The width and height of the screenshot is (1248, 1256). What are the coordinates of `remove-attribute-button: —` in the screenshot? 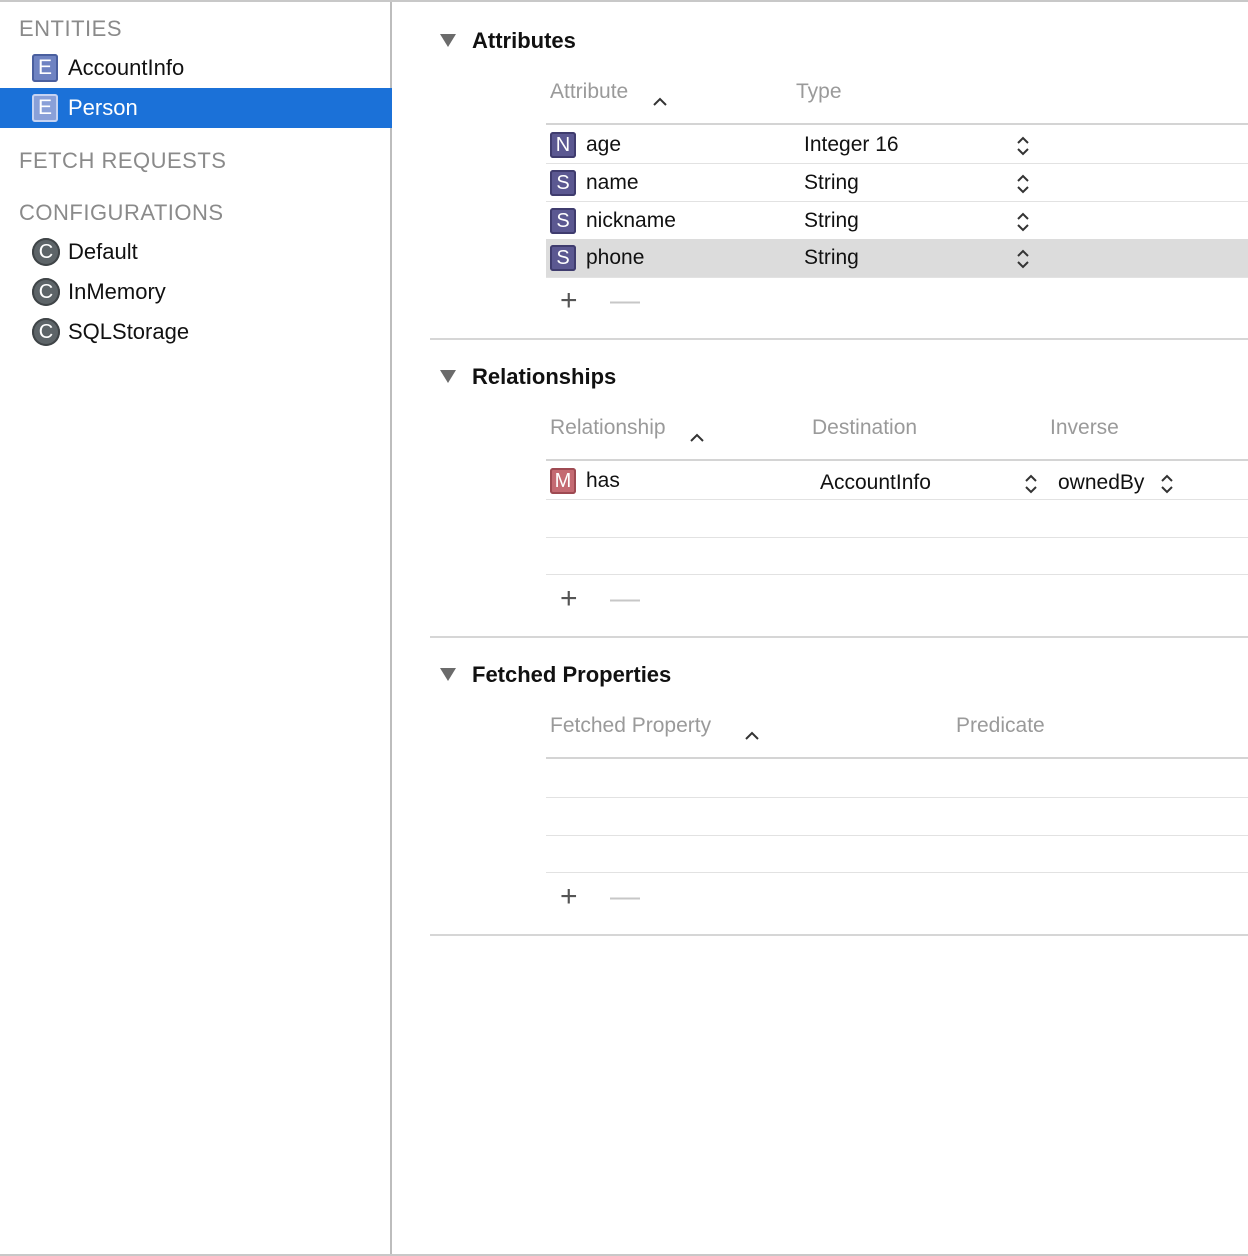 It's located at (625, 301).